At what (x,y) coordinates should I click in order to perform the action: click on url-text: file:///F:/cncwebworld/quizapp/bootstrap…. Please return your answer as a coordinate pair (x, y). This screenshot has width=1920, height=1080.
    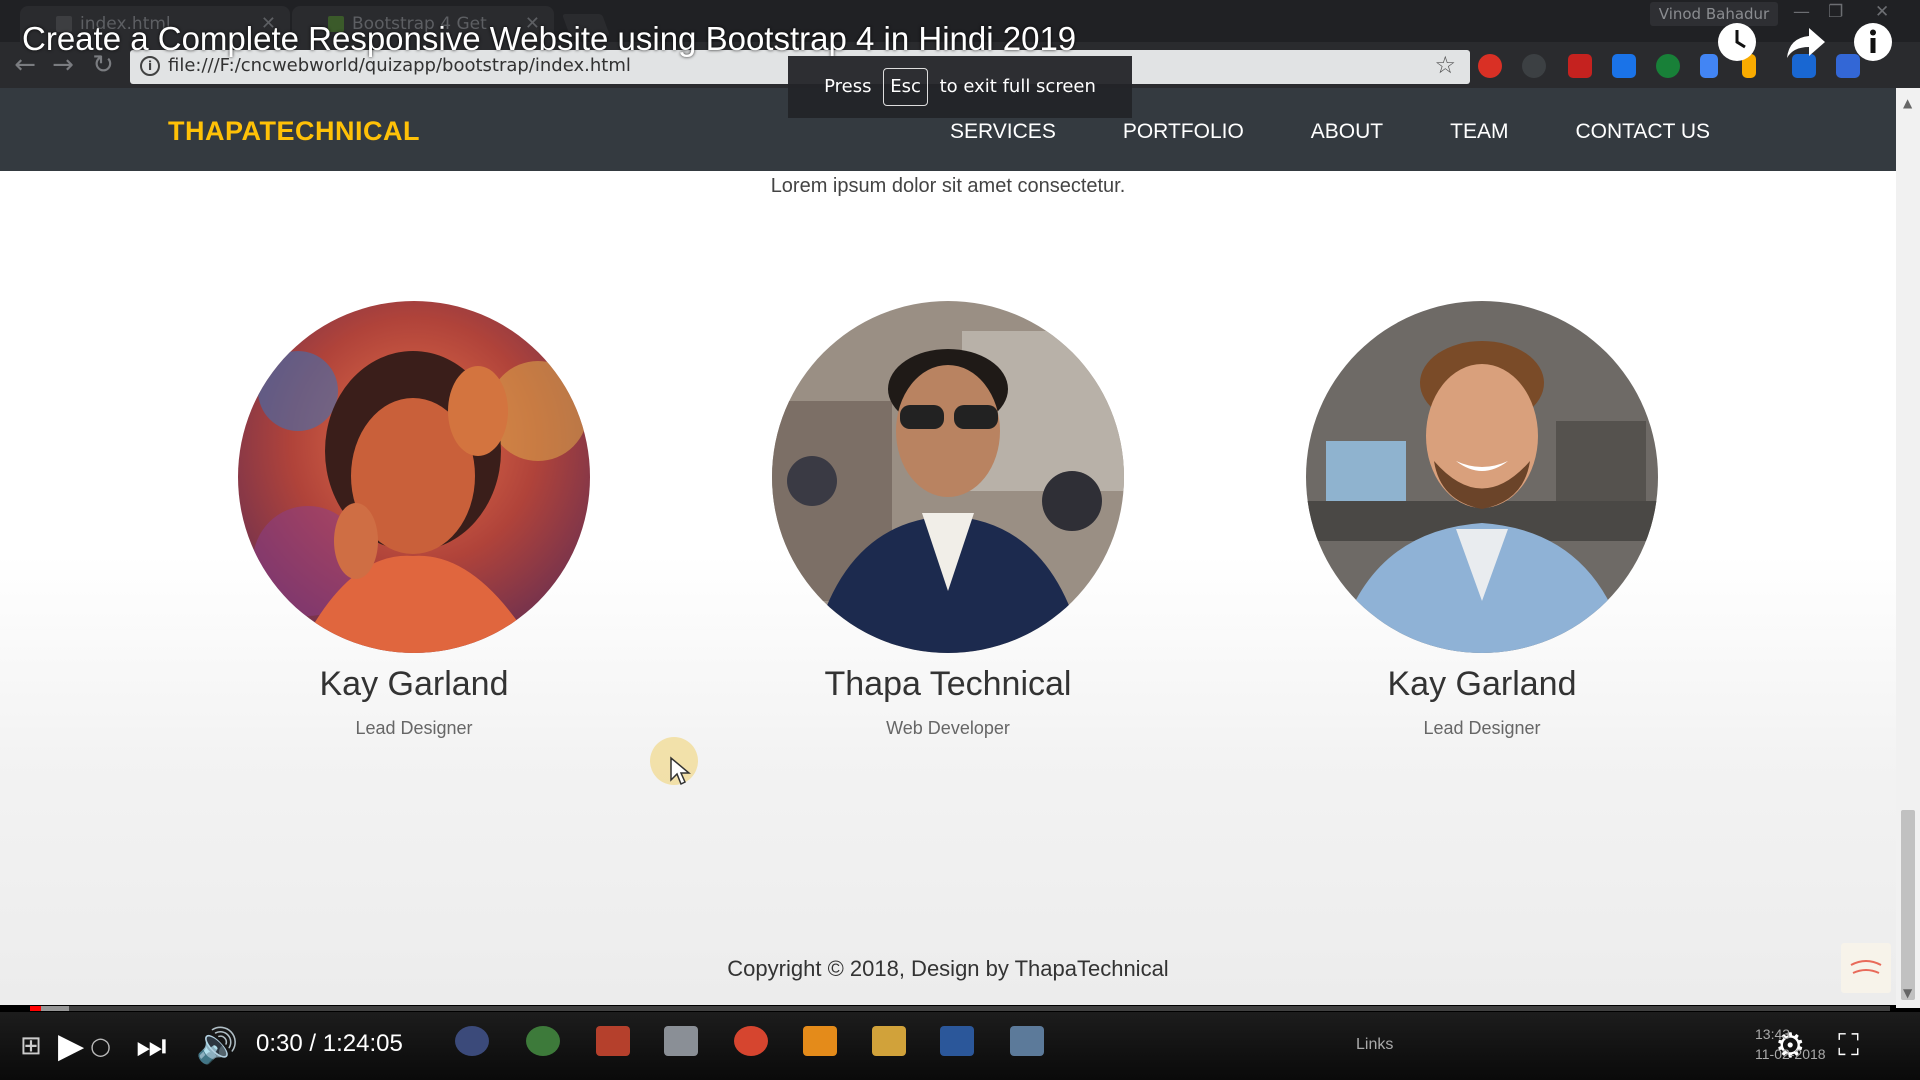
    Looking at the image, I should click on (399, 65).